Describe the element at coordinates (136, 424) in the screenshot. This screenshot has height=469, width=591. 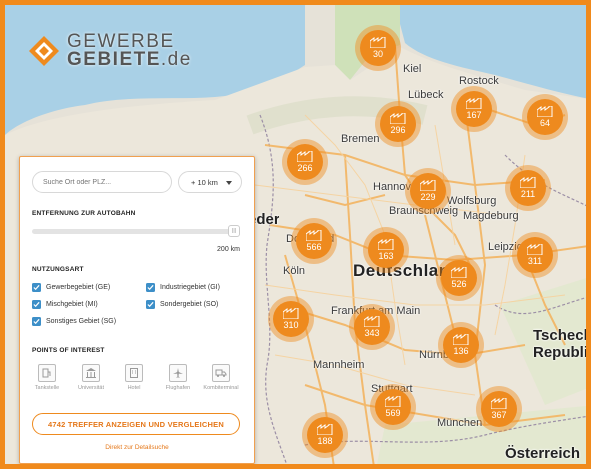
I see `show-results-button: 4742 TREFFER ANZEIGEN UND VERGLEICHEN` at that location.